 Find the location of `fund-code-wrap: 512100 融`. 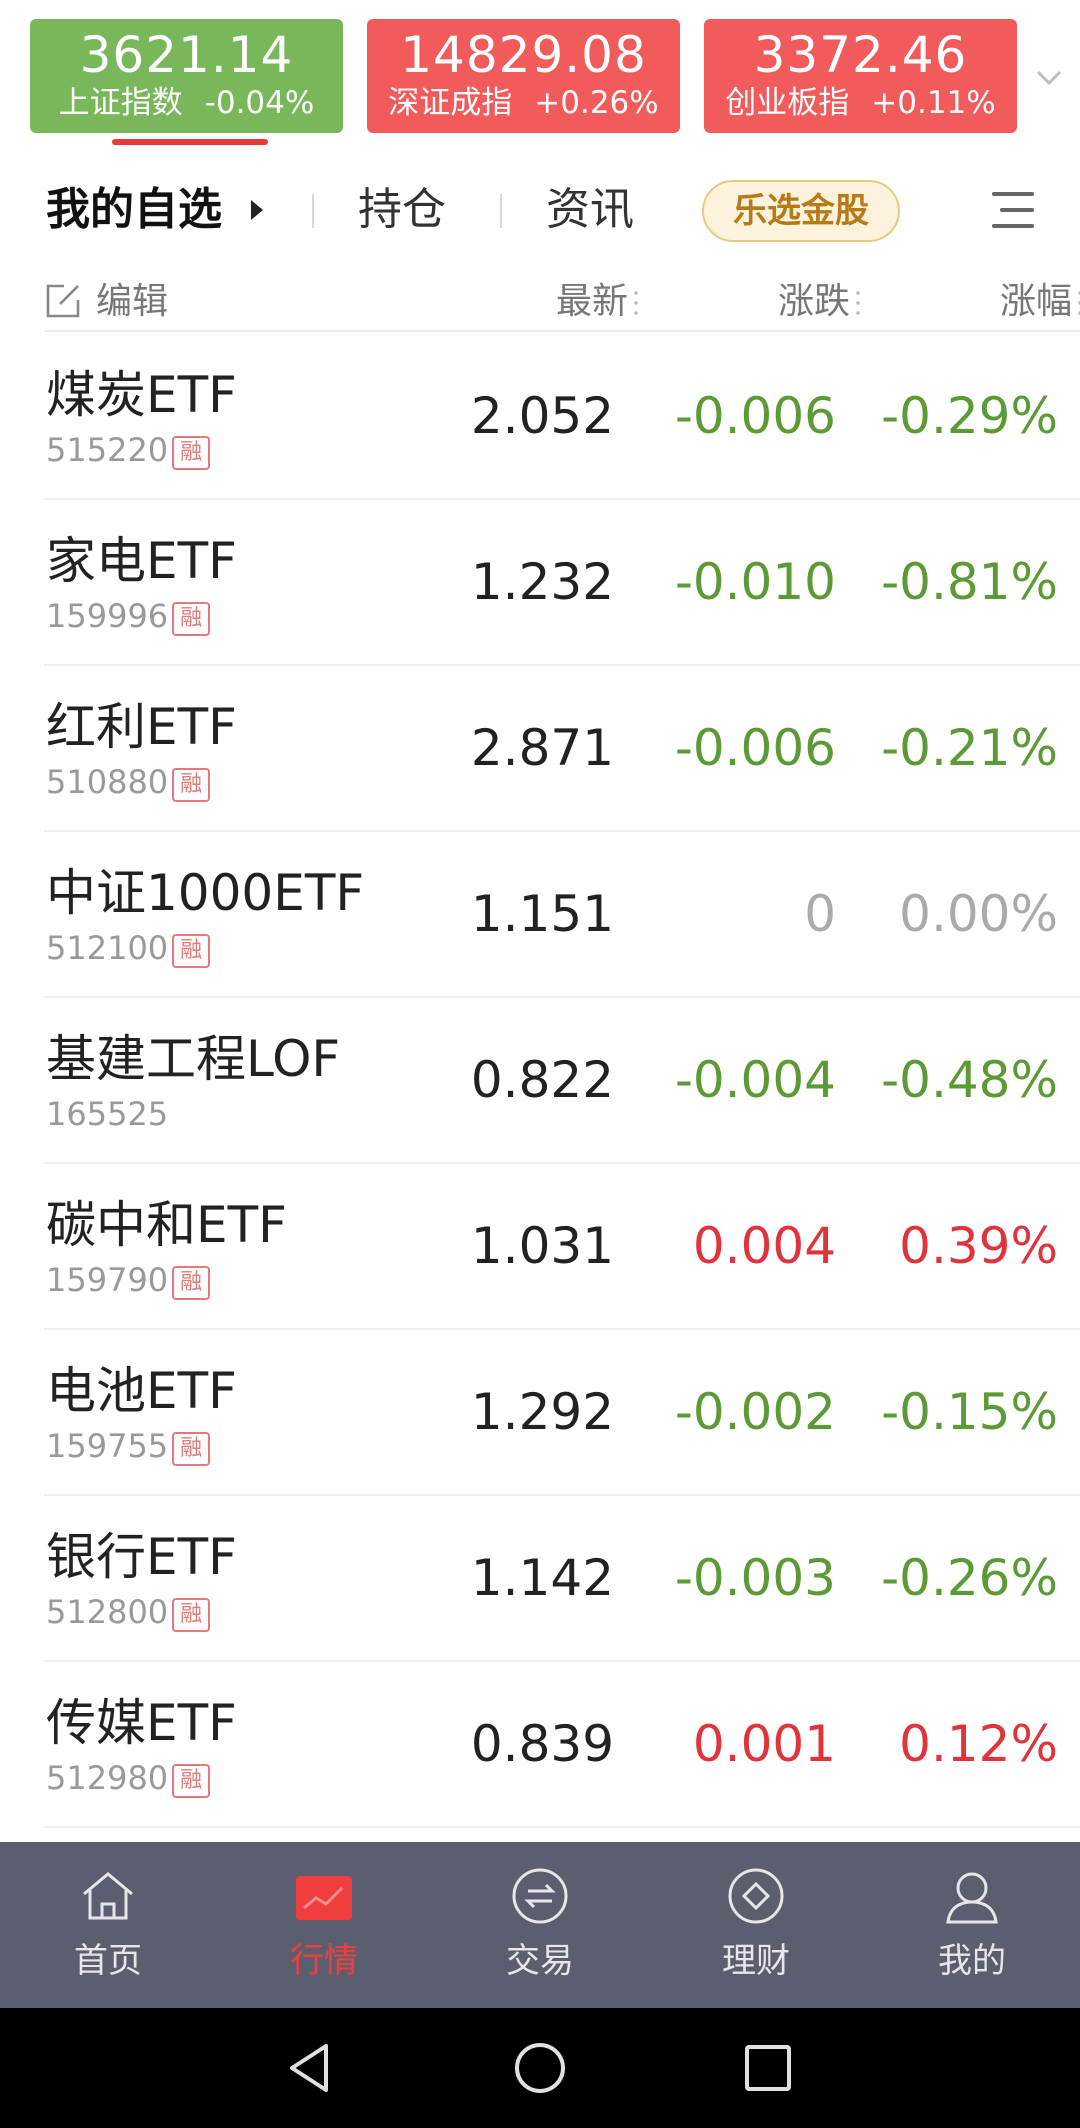

fund-code-wrap: 512100 融 is located at coordinates (128, 948).